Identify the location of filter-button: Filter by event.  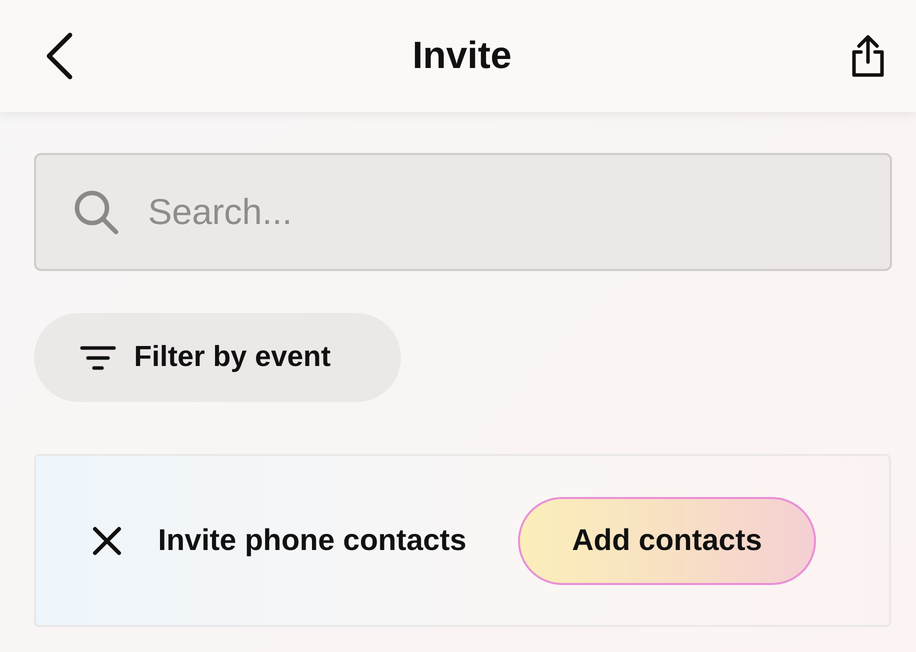
(217, 357).